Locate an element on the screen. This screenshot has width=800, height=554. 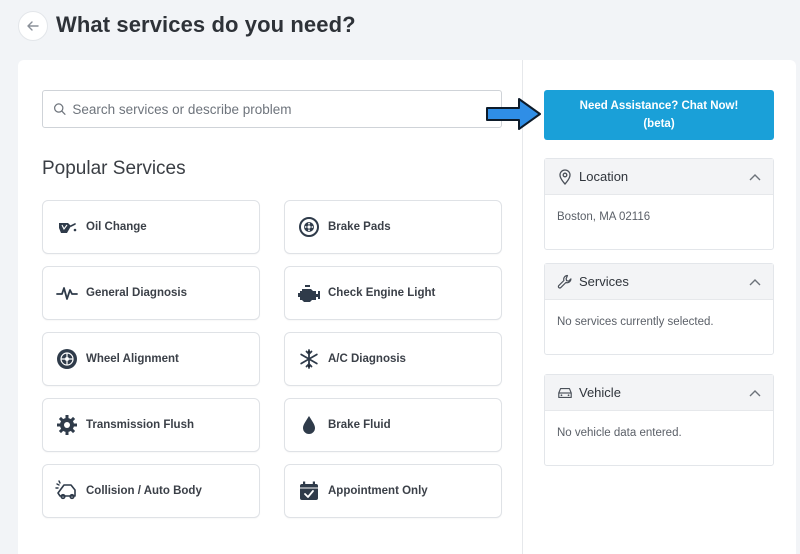
service-collision-auto-body: Collision / Auto Body is located at coordinates (151, 491).